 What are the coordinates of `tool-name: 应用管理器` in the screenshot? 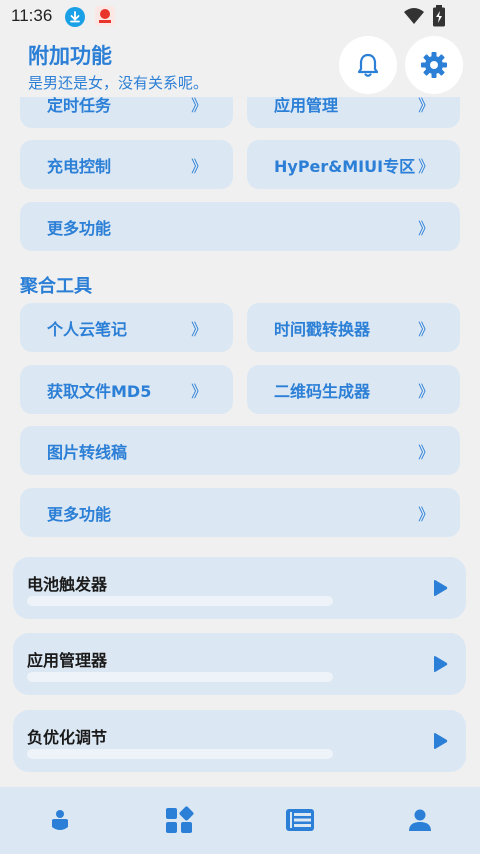 It's located at (67, 660).